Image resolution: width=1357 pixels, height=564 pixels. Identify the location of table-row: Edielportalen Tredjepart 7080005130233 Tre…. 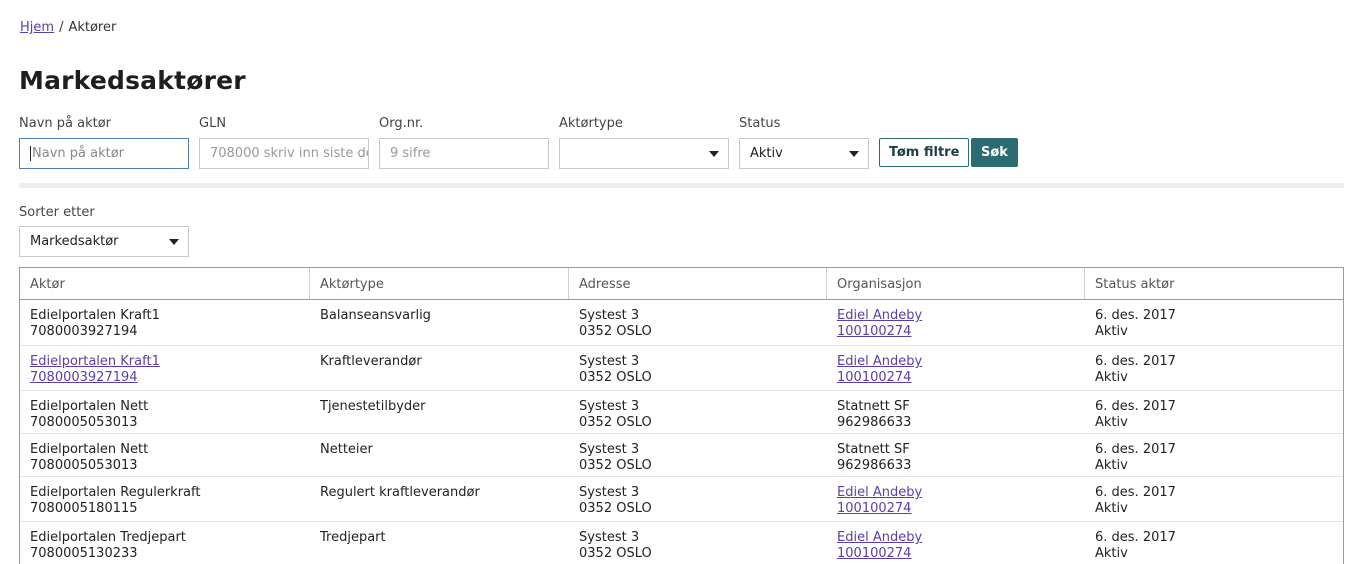
(681, 543).